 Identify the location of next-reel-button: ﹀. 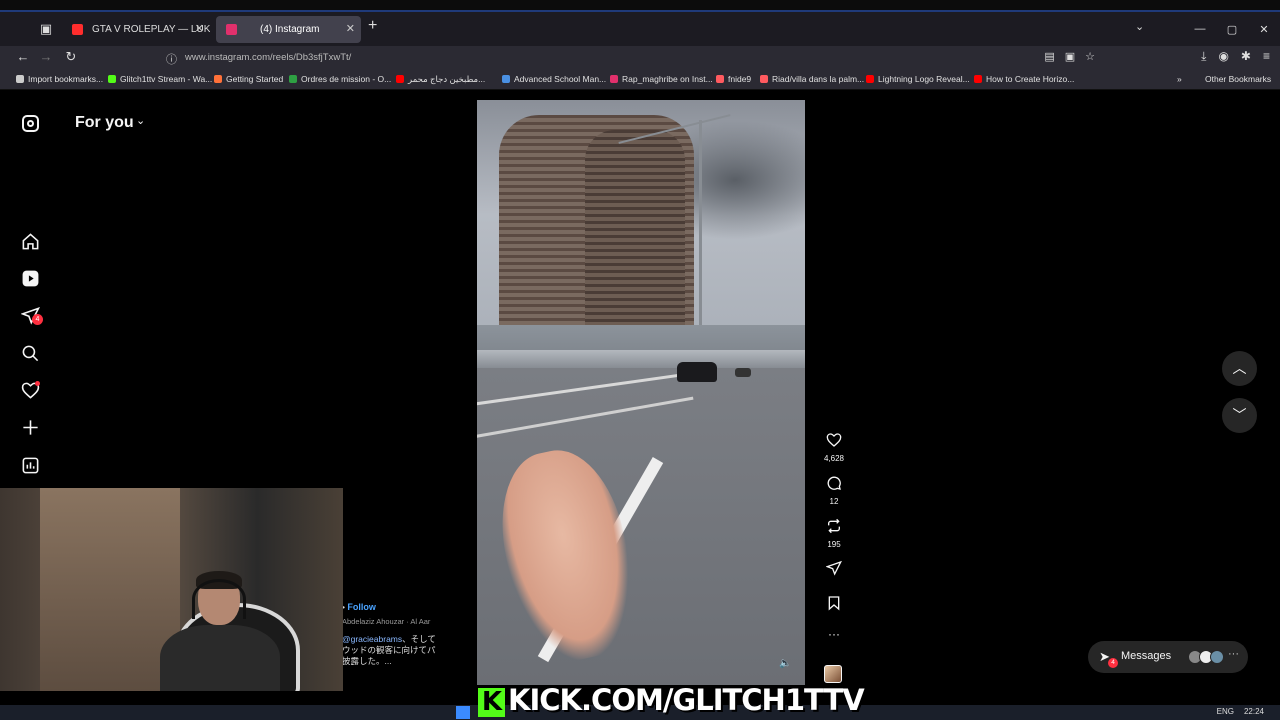
(1239, 415).